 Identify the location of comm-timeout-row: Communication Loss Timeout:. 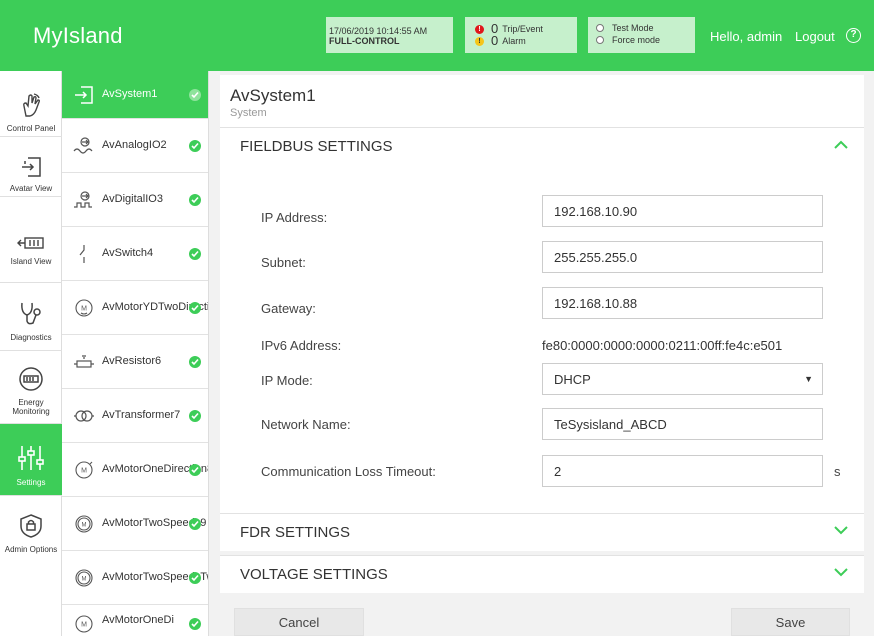
(401, 471).